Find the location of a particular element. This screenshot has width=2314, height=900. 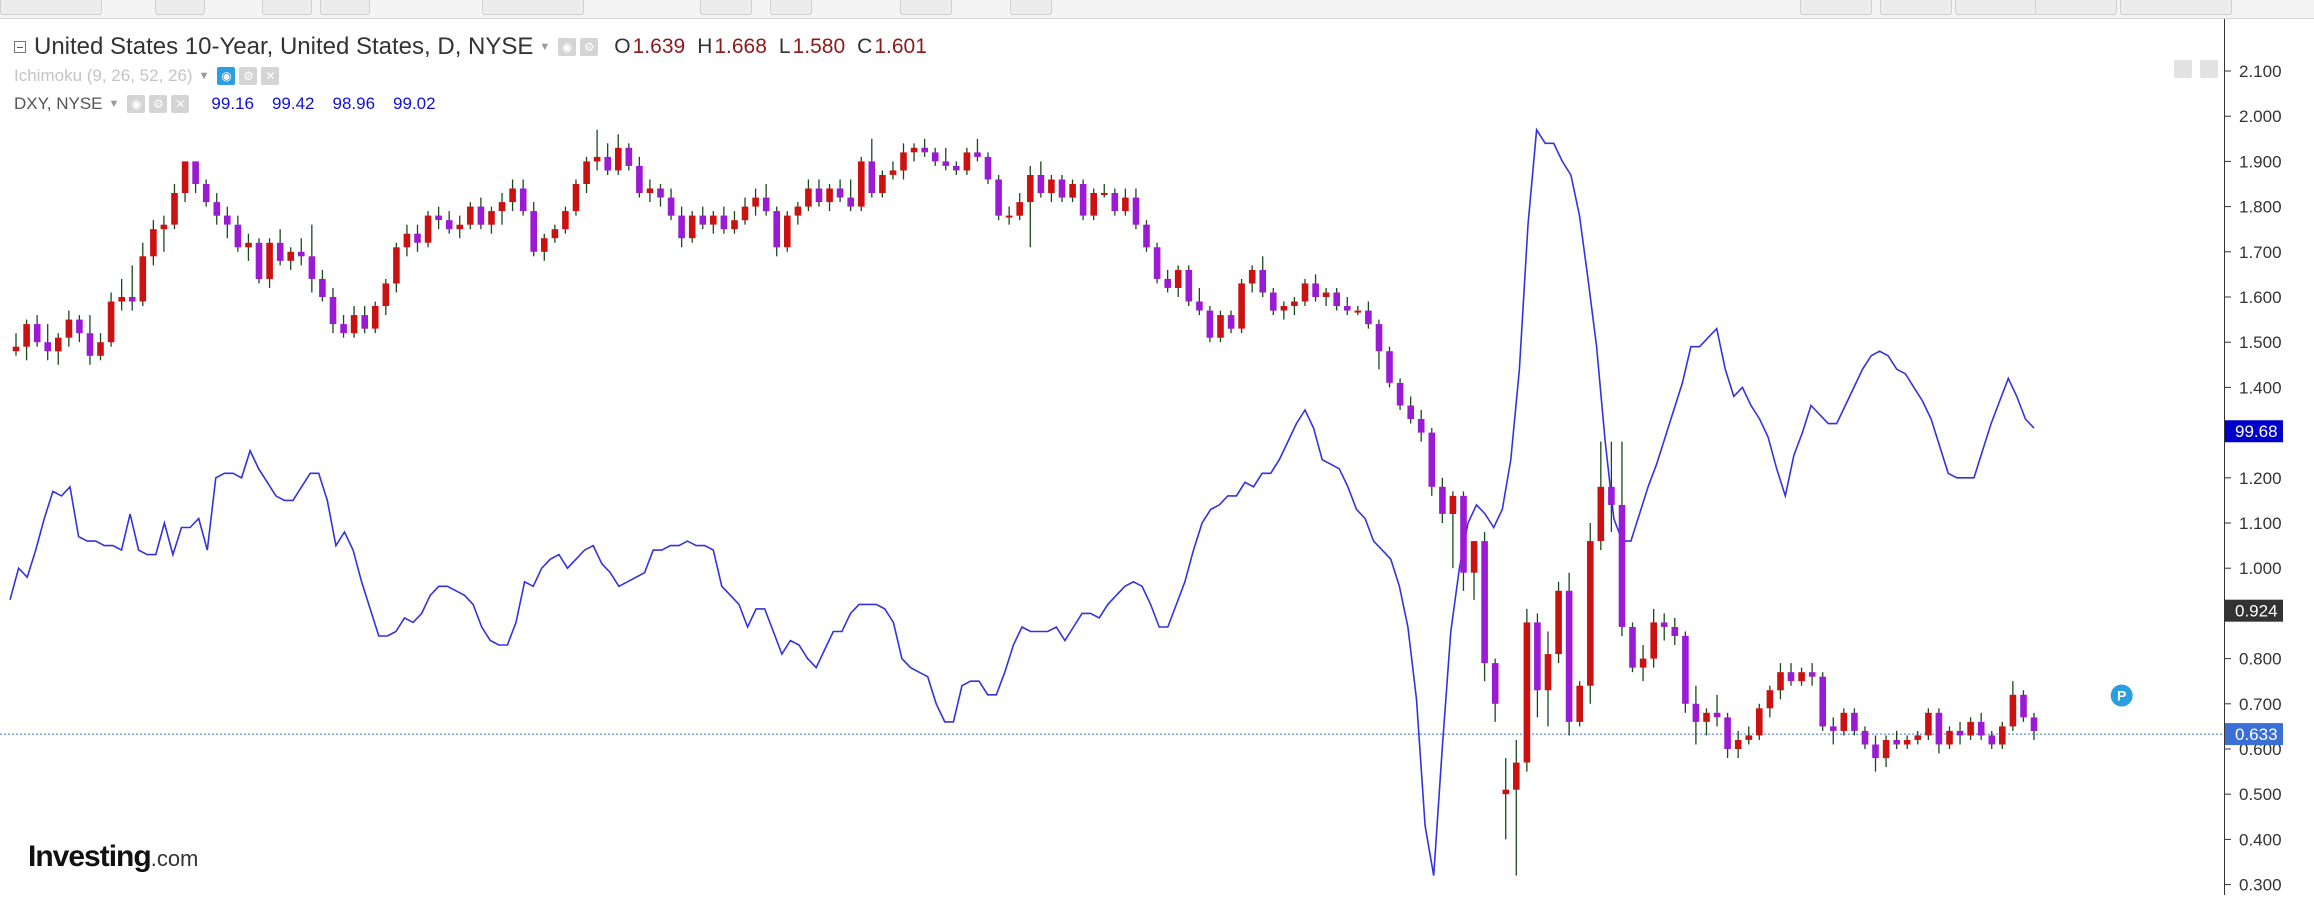

p-marker-label: P is located at coordinates (2121, 696).